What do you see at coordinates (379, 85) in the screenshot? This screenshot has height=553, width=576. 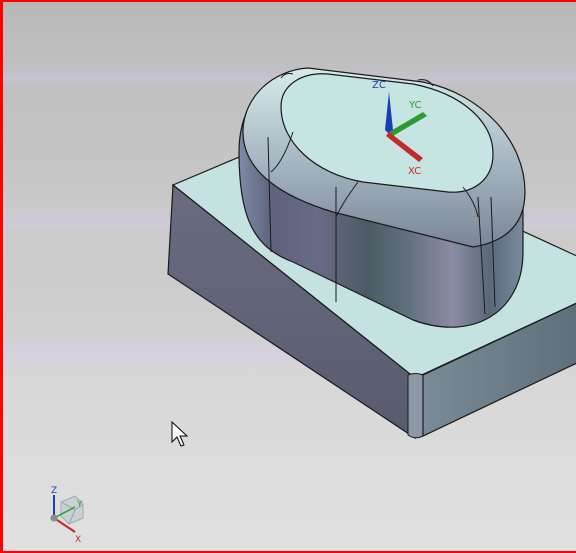 I see `zc-label: ZC` at bounding box center [379, 85].